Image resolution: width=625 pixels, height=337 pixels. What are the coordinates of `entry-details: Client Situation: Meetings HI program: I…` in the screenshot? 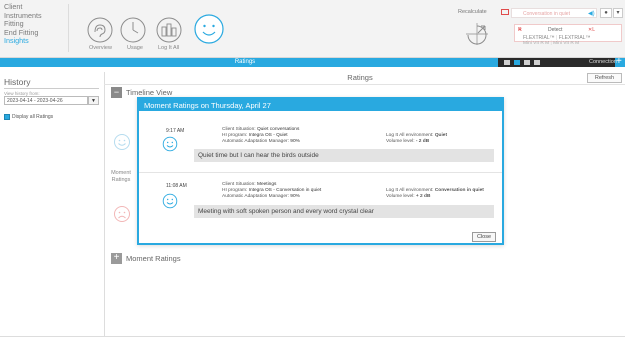 It's located at (272, 191).